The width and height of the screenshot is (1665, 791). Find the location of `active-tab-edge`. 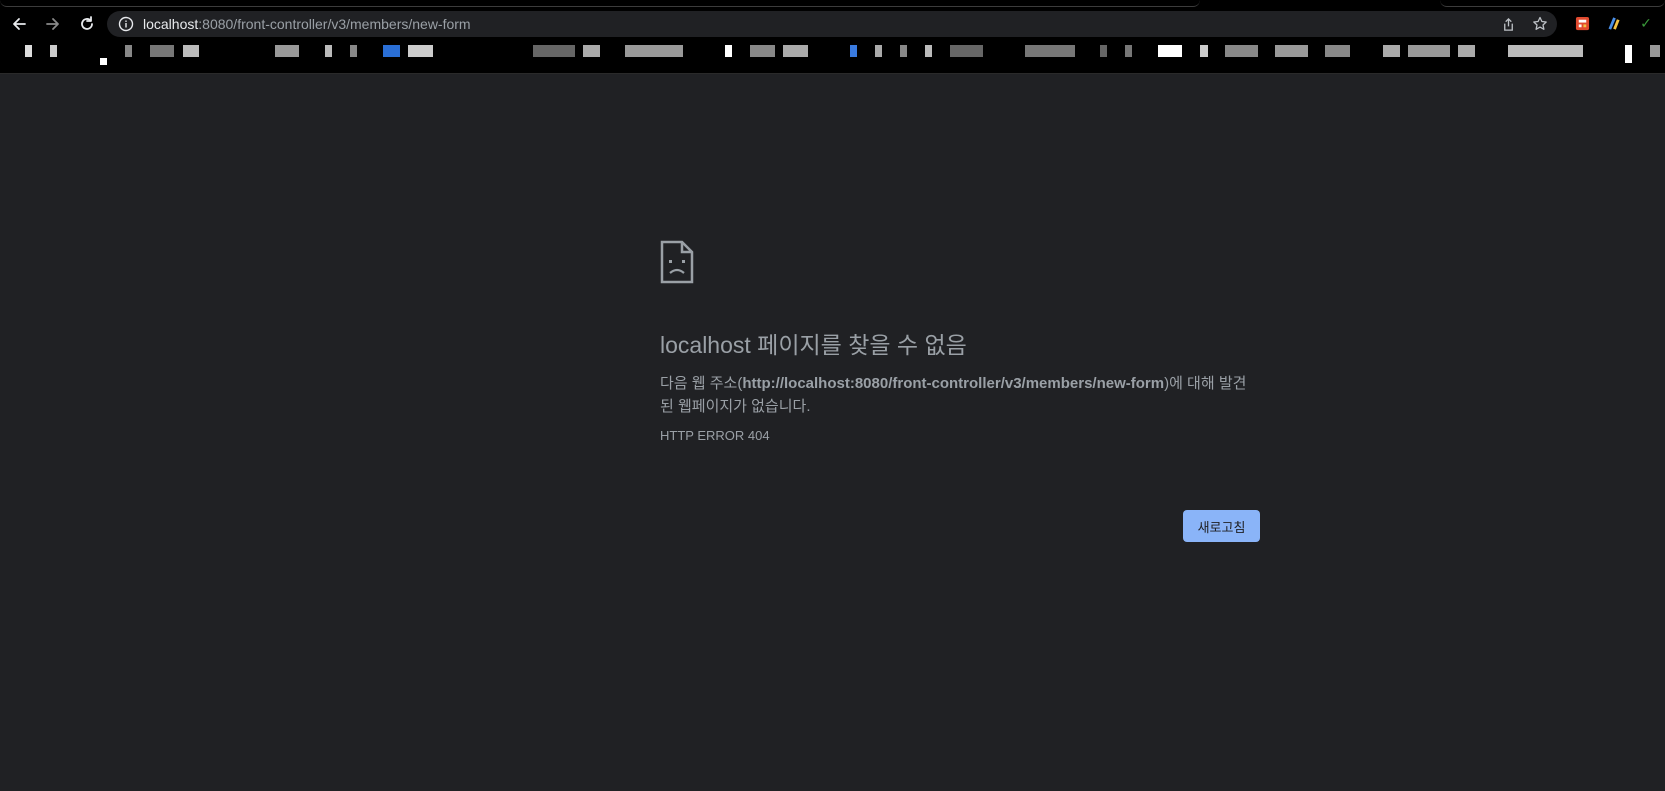

active-tab-edge is located at coordinates (600, 3).